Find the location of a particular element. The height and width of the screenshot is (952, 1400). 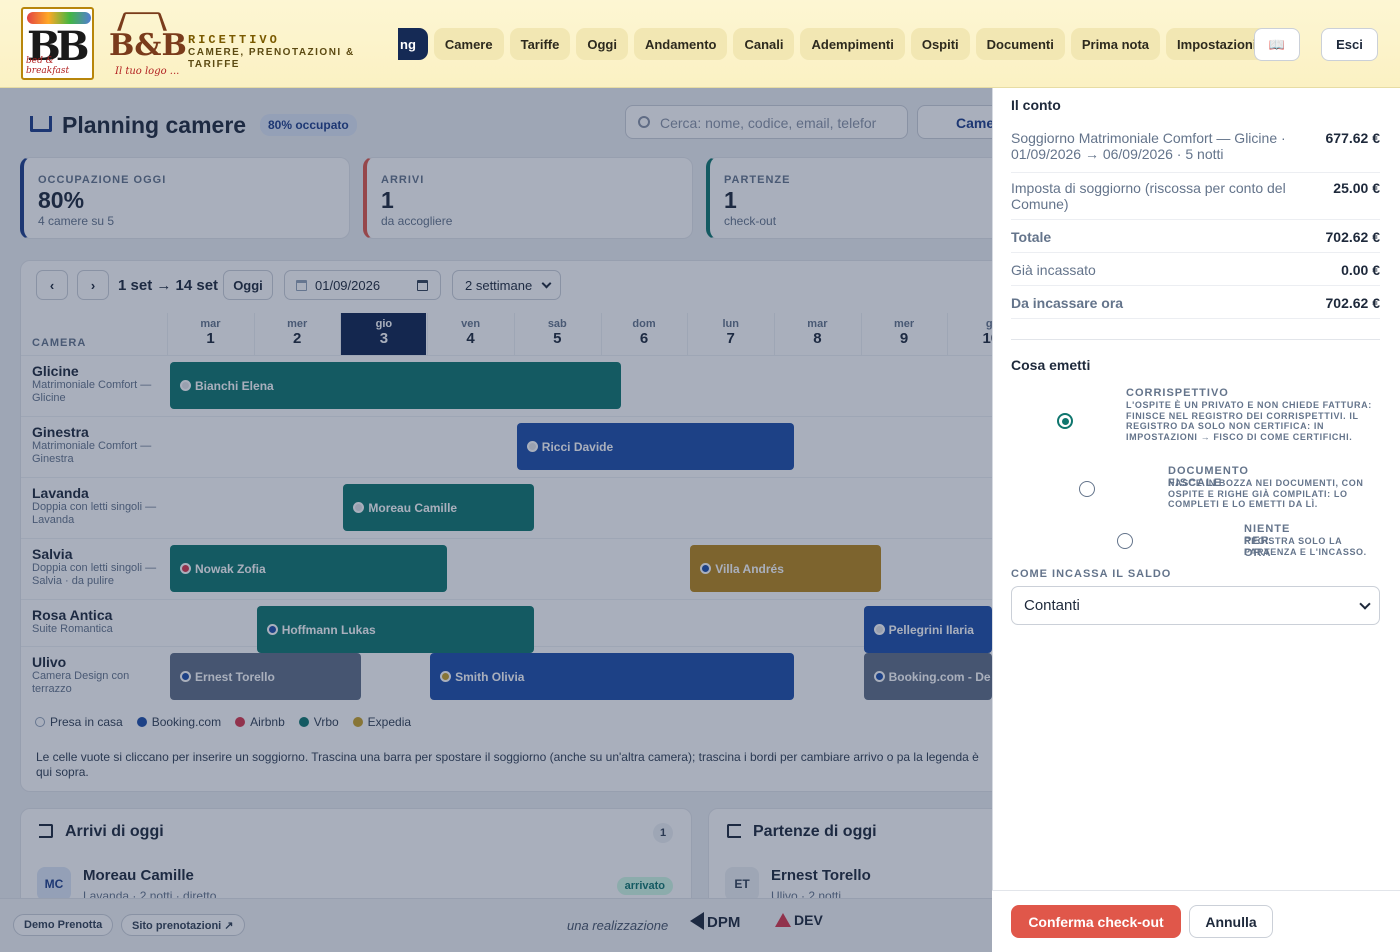

radio-corrispettivo is located at coordinates (1065, 421).